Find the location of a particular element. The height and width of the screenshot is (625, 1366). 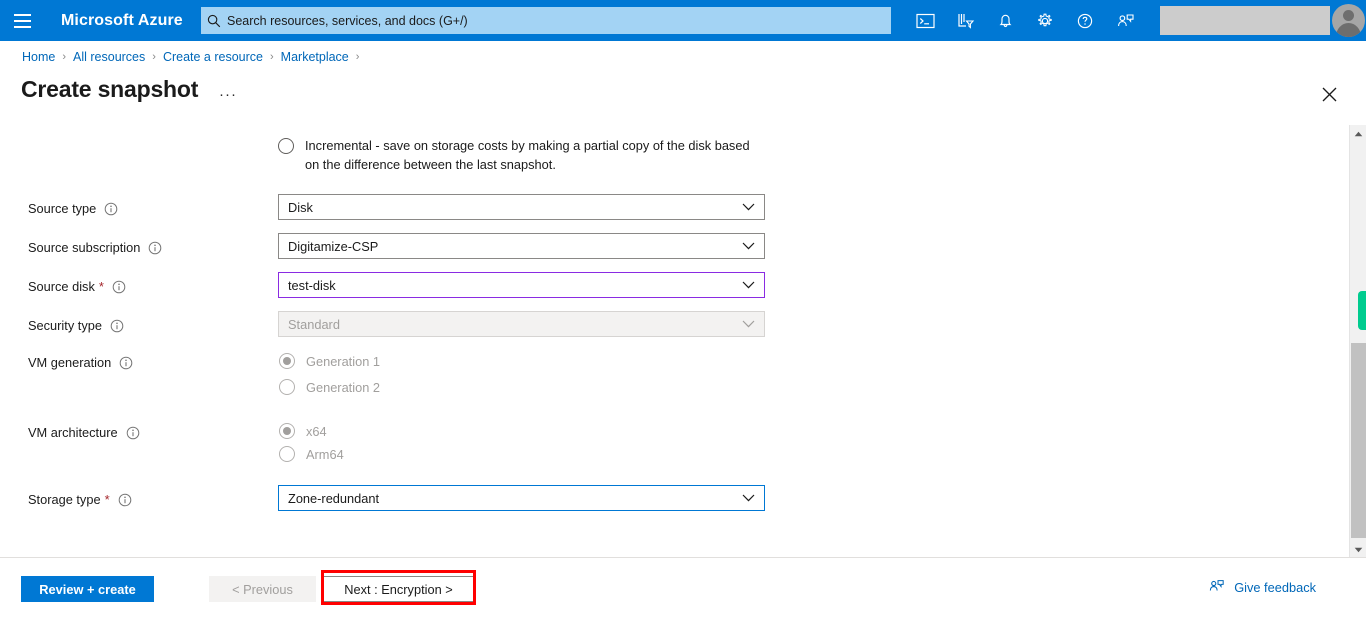

next-encryption-button: Next : Encryption > is located at coordinates (398, 589).